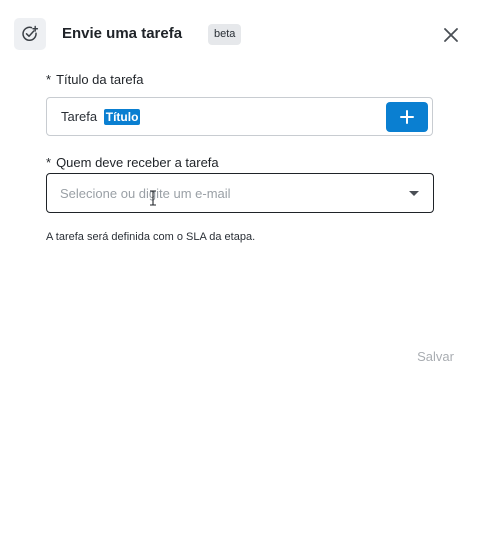 This screenshot has height=560, width=480. I want to click on task-title-value: Tarefa Título, so click(101, 117).